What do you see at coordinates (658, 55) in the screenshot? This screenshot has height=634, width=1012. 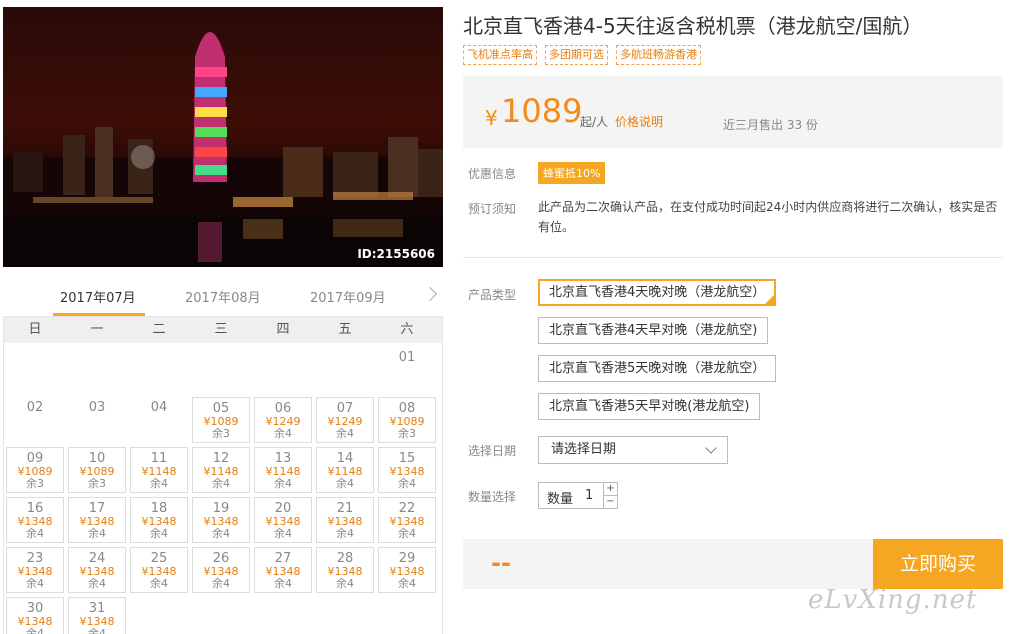 I see `feature-tag: 多航班畅游香港` at bounding box center [658, 55].